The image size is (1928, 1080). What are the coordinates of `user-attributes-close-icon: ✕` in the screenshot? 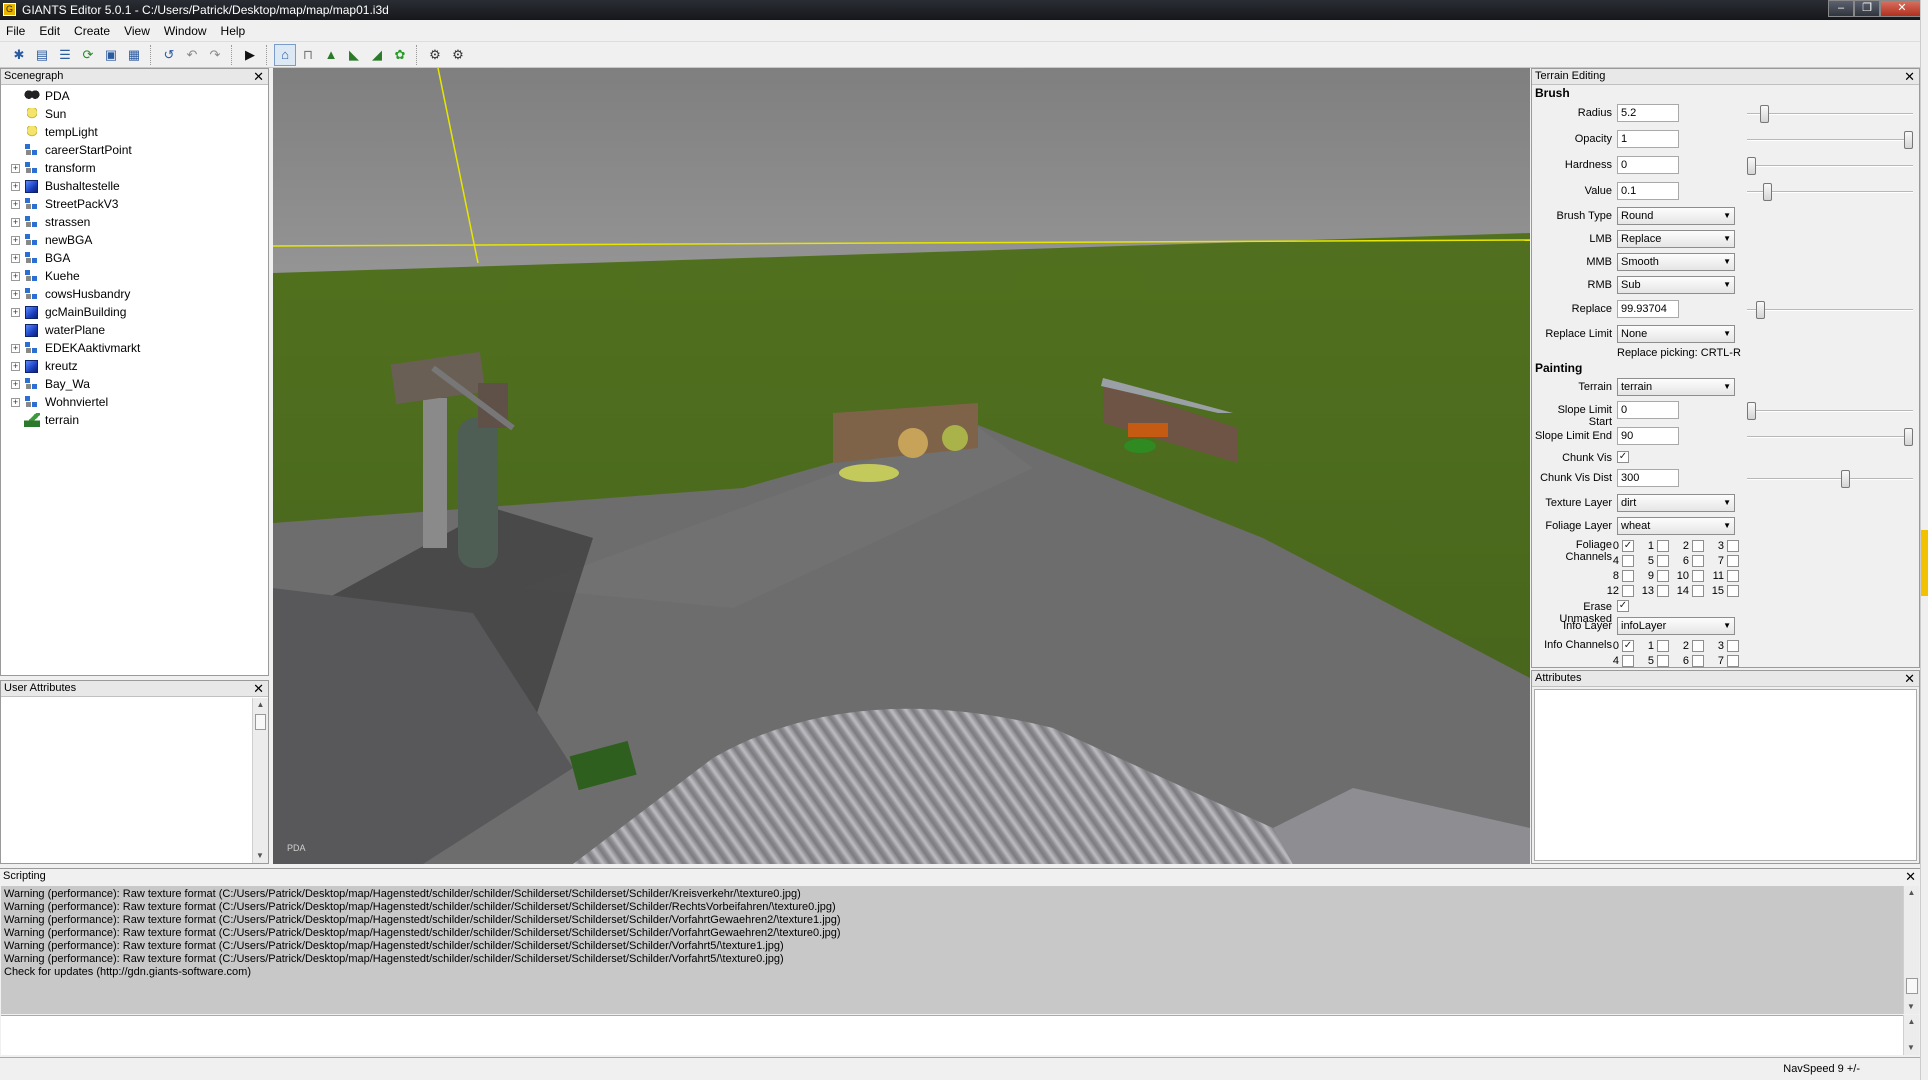 It's located at (258, 688).